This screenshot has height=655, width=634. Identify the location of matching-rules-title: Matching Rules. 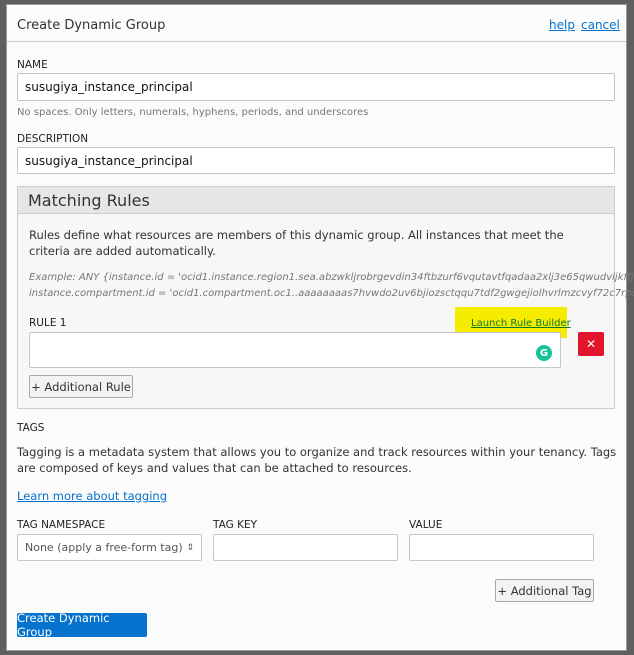
(316, 200).